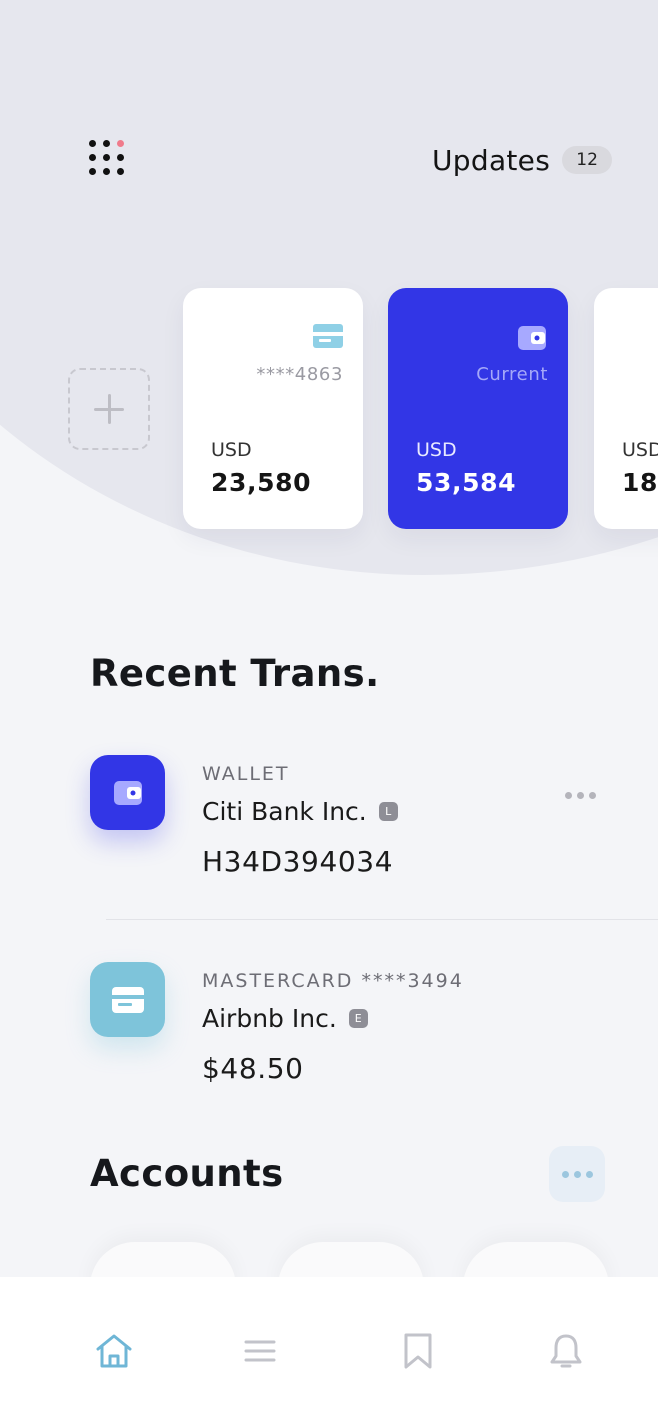  What do you see at coordinates (114, 1351) in the screenshot?
I see `home-icon` at bounding box center [114, 1351].